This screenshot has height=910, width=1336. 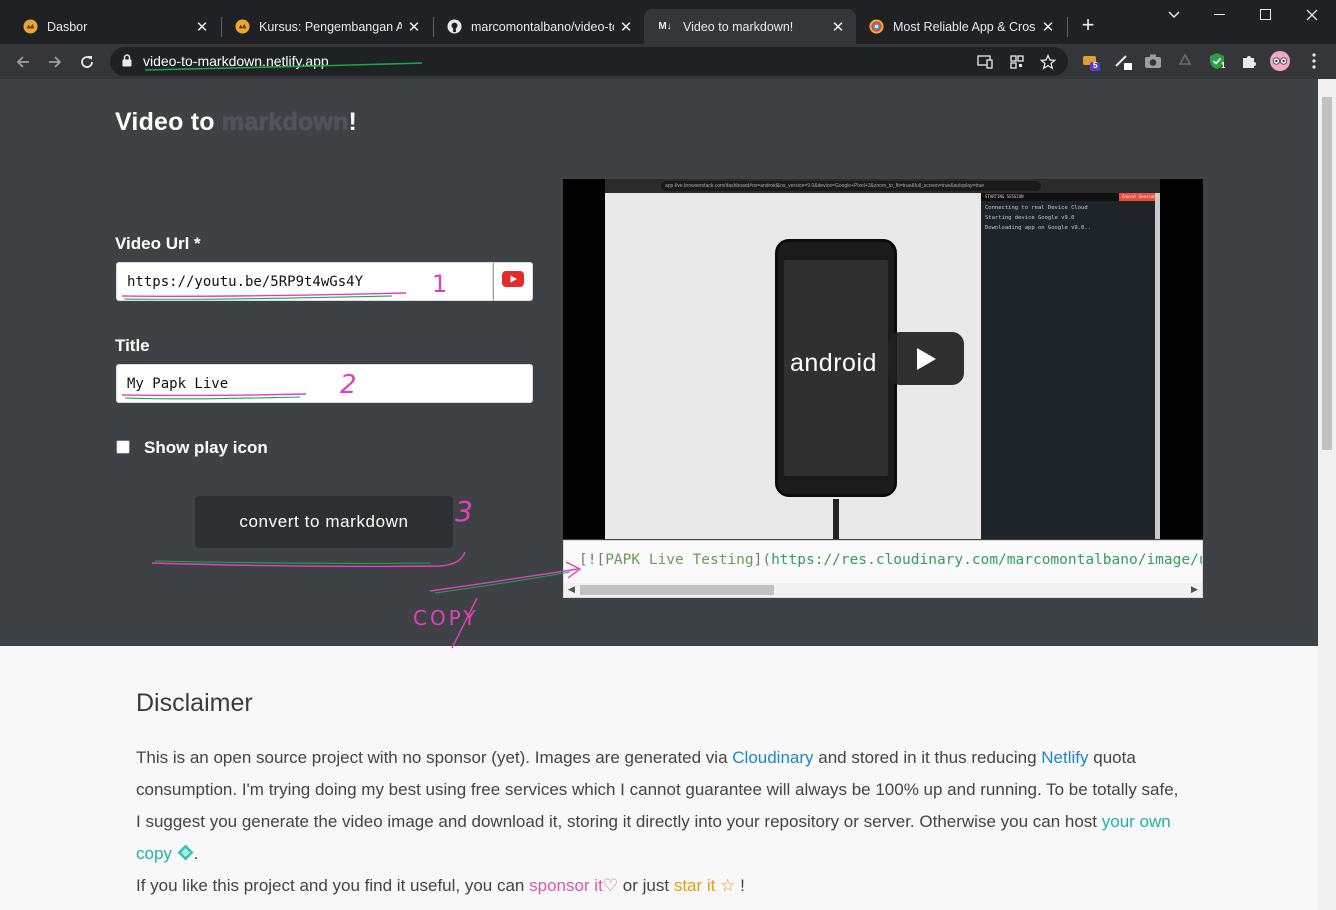 What do you see at coordinates (679, 560) in the screenshot?
I see `md-alt: PAPK Live Testing` at bounding box center [679, 560].